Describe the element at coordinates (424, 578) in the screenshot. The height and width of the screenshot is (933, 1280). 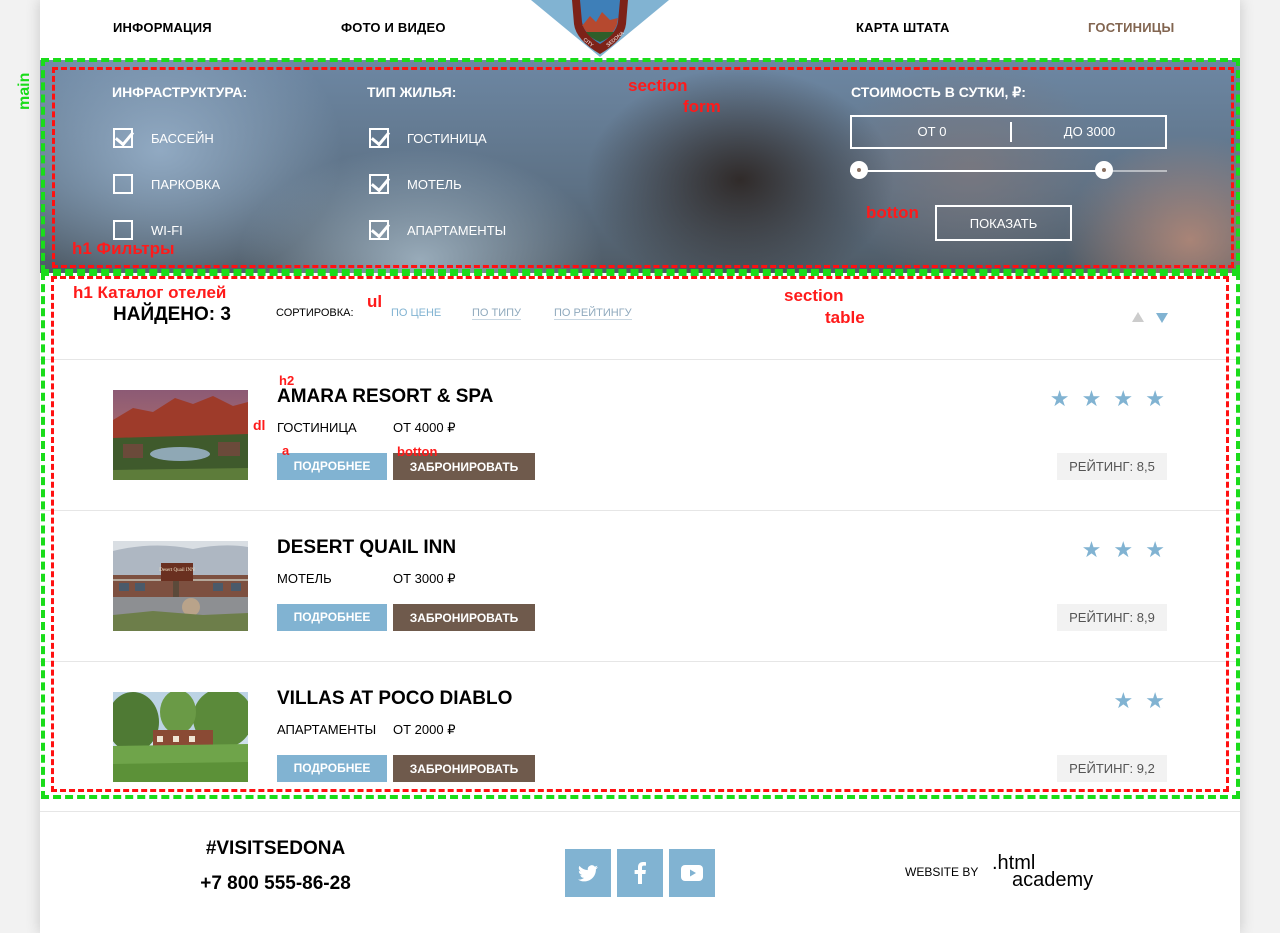
I see `hotel-price: ОТ 3000 ₽` at that location.